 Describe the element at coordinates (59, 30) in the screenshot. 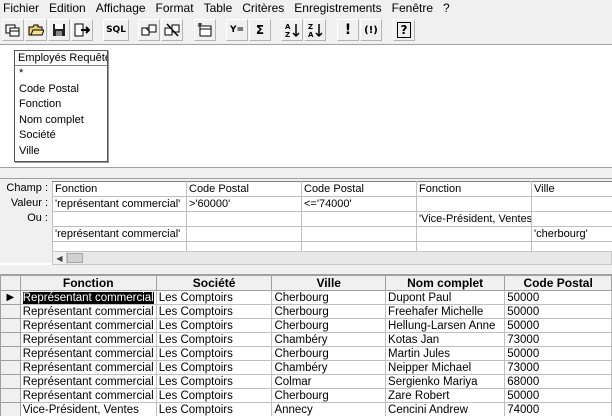

I see `save-button` at that location.